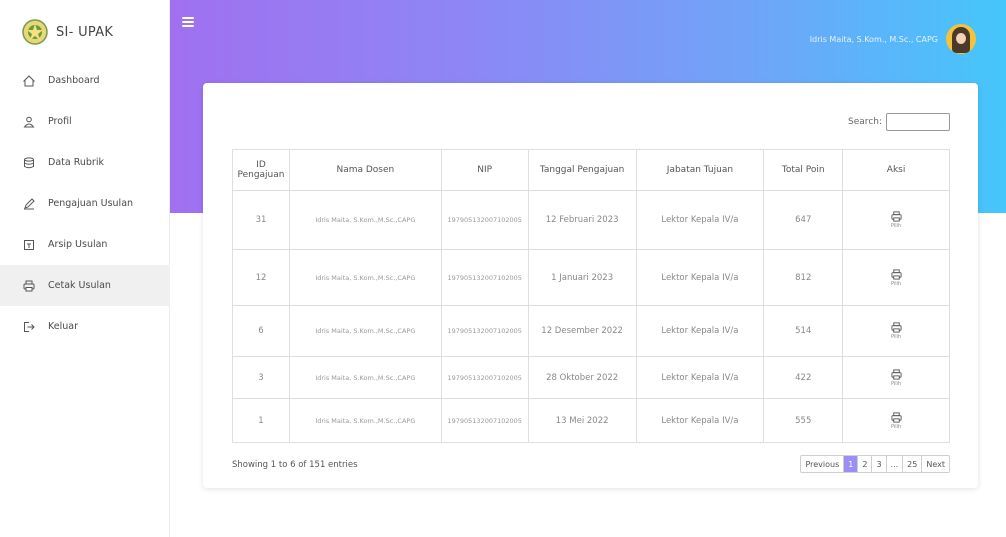  I want to click on pagination-page-2: 2, so click(865, 464).